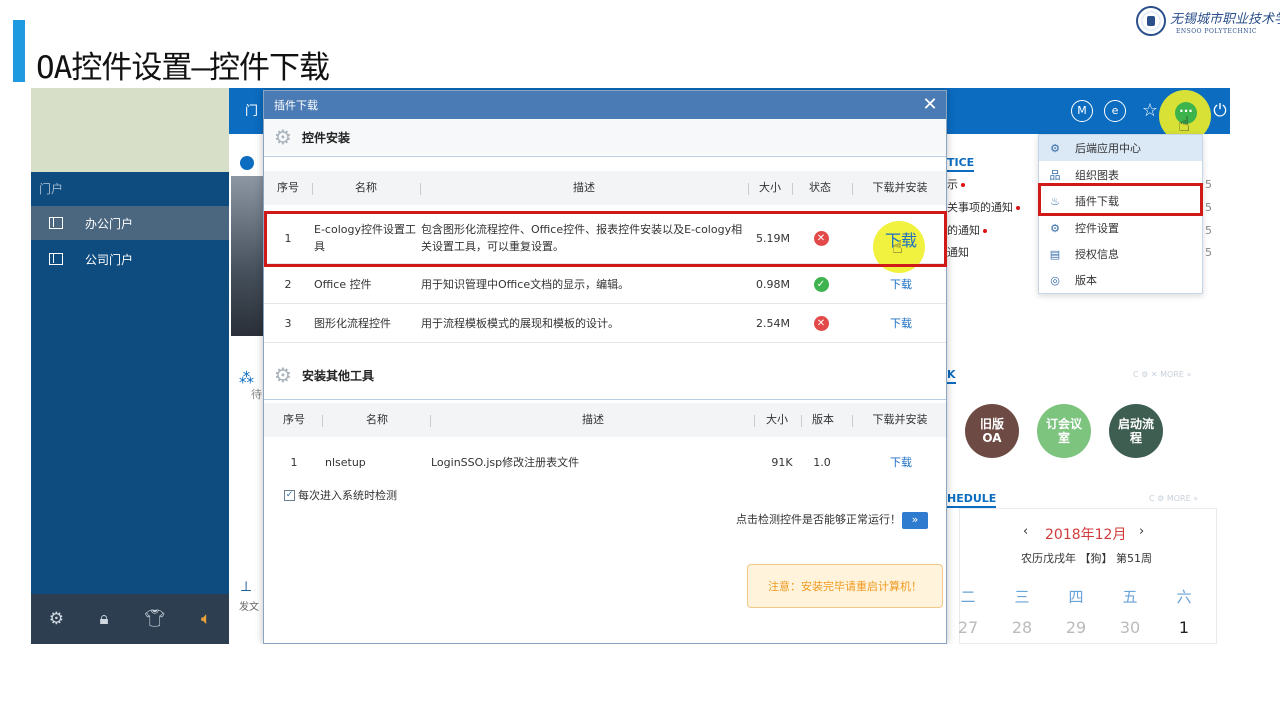 This screenshot has height=720, width=1280. I want to click on tools-table-header: 序号 名称 描述 大小 版本 下载并安装, so click(605, 420).